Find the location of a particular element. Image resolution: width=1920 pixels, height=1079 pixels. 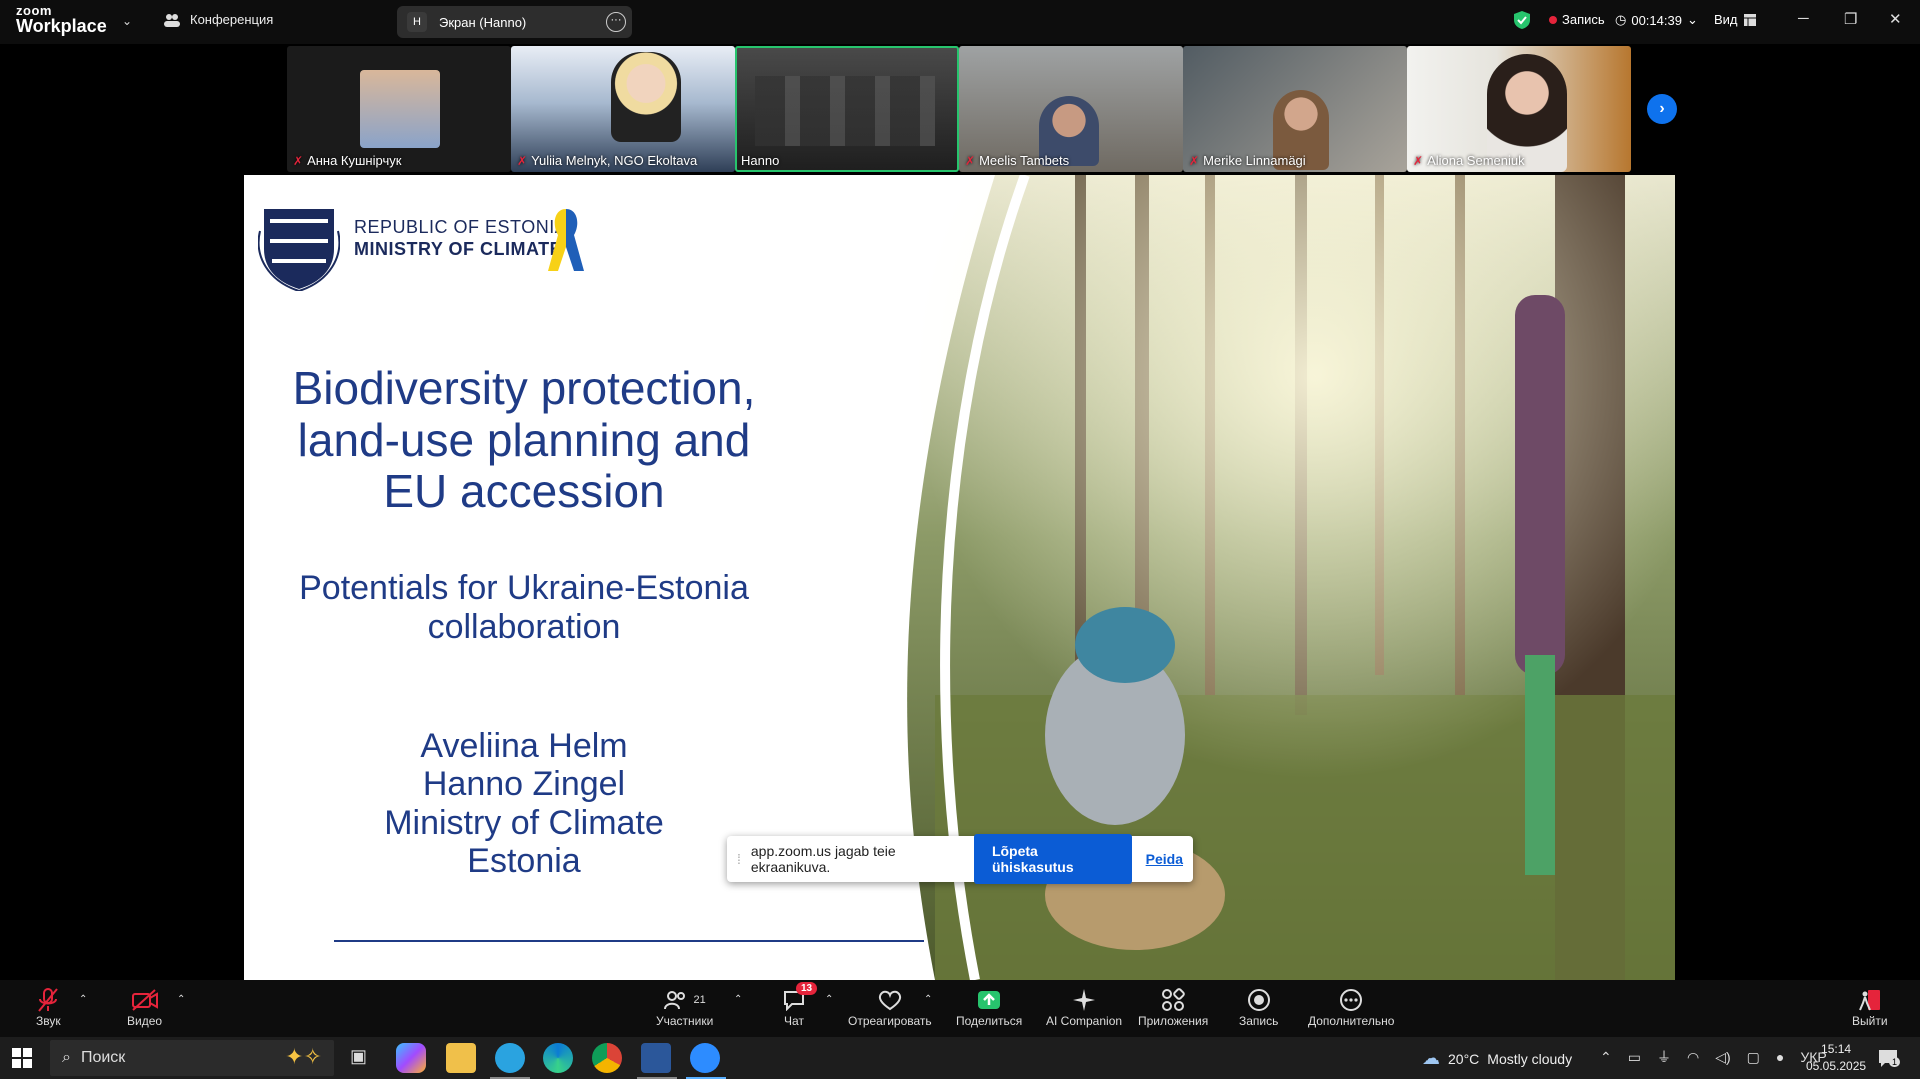

slide-divider is located at coordinates (629, 941).